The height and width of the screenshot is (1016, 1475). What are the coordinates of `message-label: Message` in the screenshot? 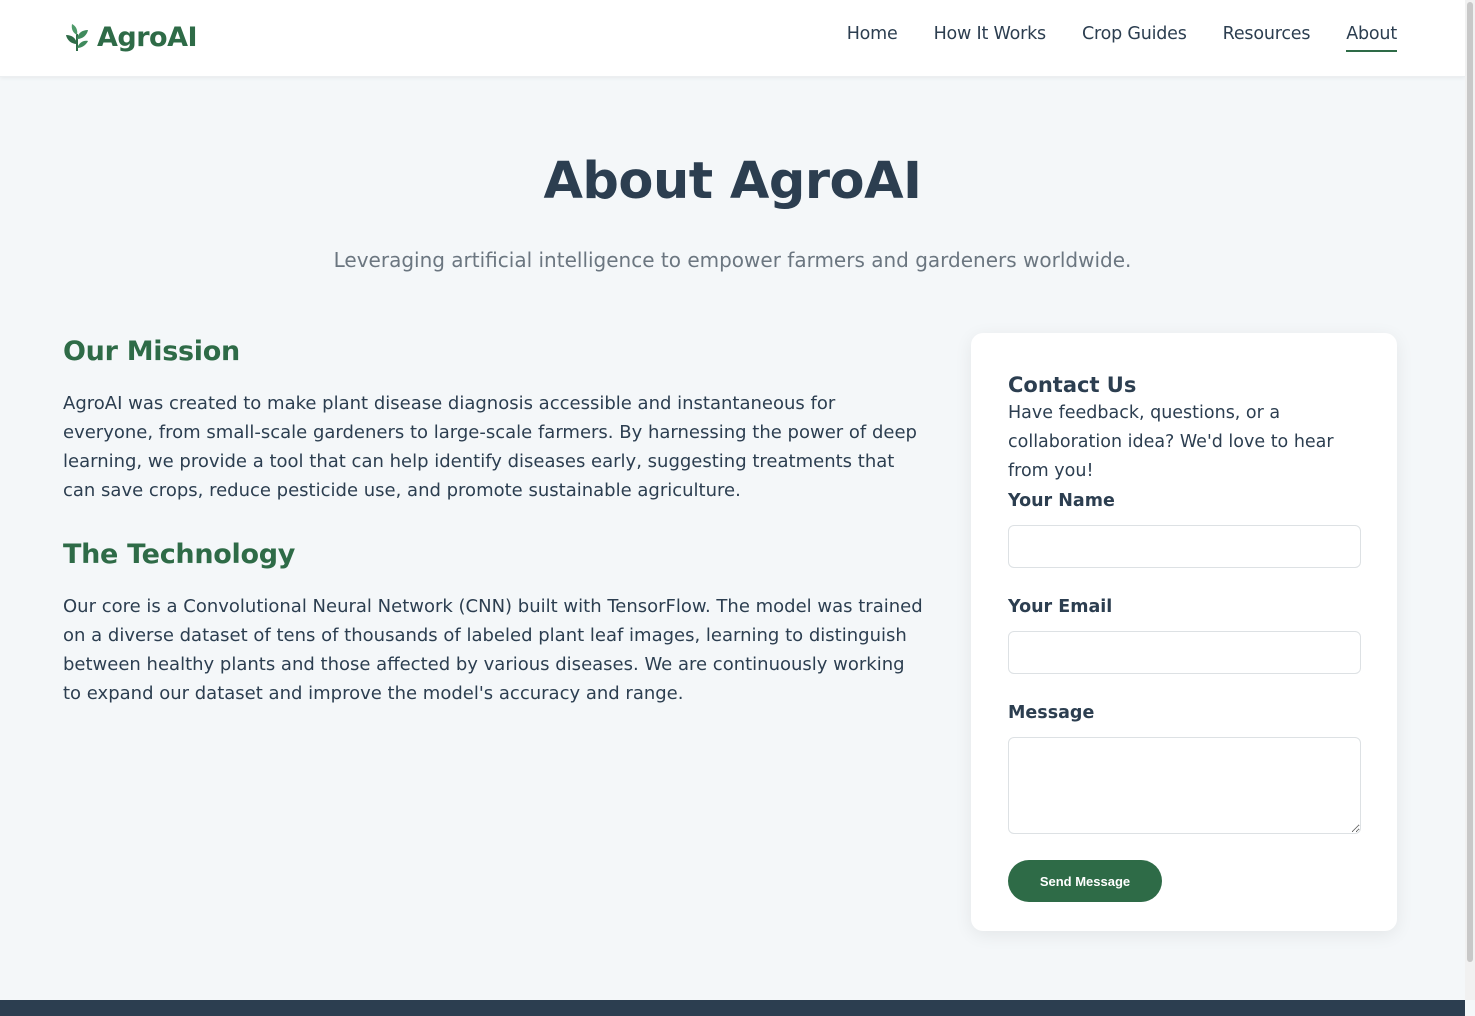 It's located at (1051, 713).